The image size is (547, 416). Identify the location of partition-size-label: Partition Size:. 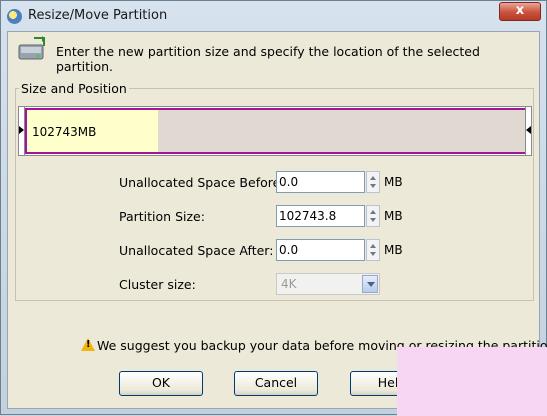
(162, 216).